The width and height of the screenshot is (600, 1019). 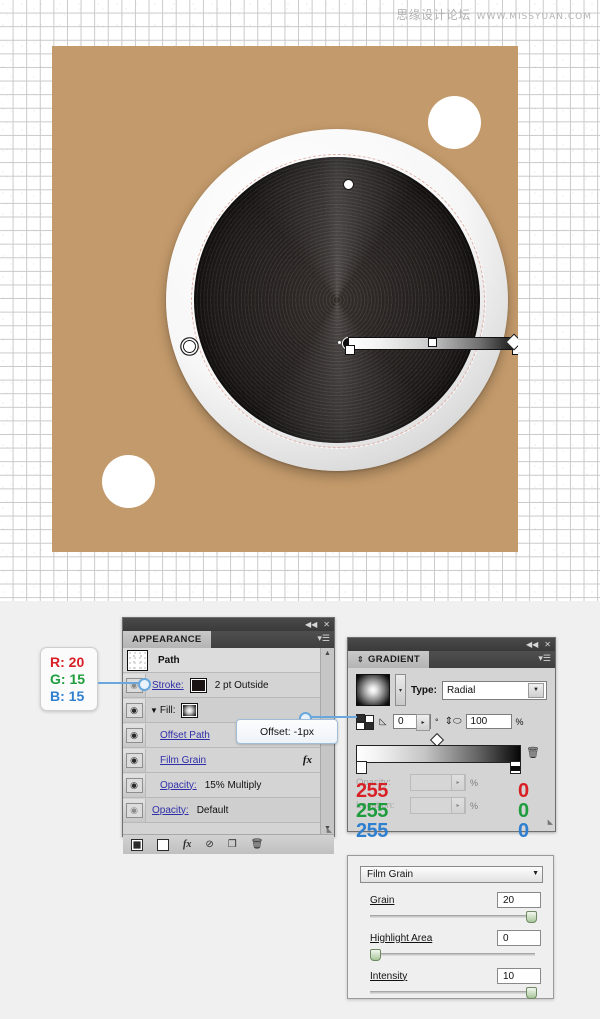 What do you see at coordinates (137, 660) in the screenshot?
I see `path-thumbnail-icon` at bounding box center [137, 660].